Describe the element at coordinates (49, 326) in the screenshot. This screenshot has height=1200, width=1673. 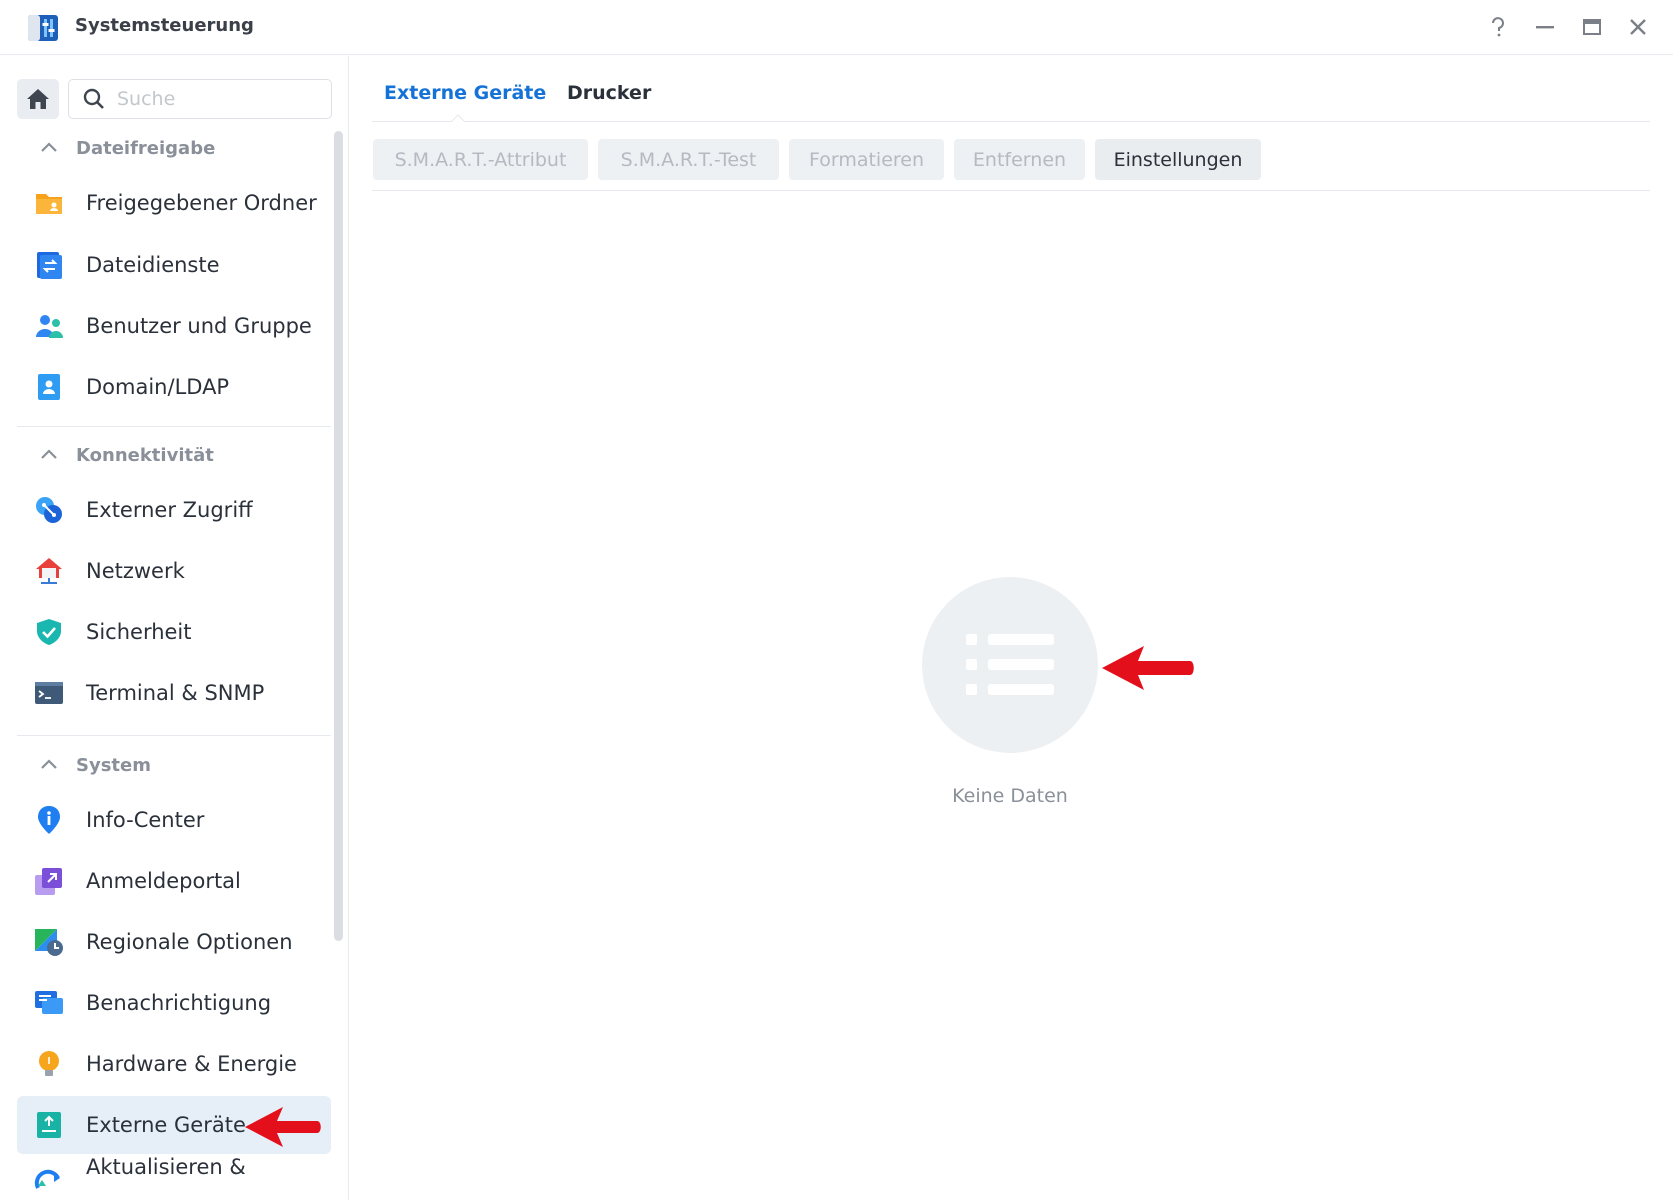
I see `users-icon` at that location.